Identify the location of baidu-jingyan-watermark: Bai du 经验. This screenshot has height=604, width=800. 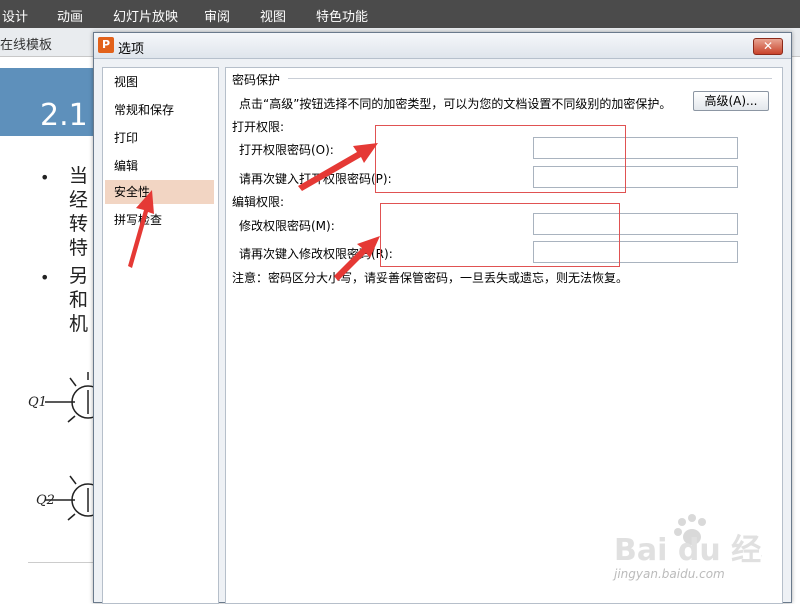
(688, 541).